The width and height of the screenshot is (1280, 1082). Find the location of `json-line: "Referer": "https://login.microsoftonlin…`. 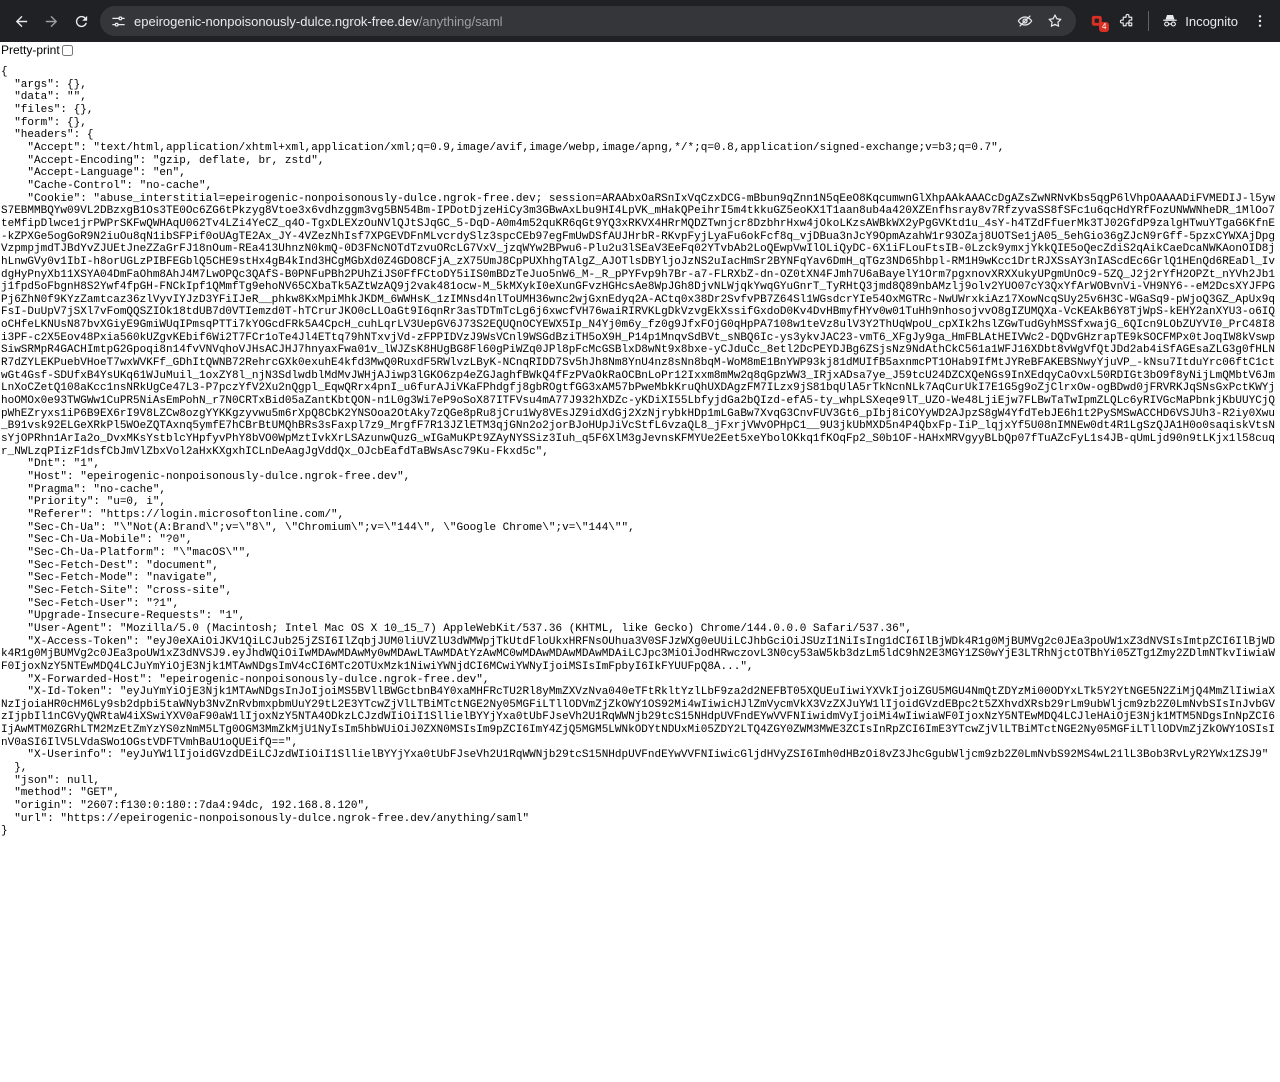

json-line: "Referer": "https://login.microsoftonlin… is located at coordinates (173, 514).